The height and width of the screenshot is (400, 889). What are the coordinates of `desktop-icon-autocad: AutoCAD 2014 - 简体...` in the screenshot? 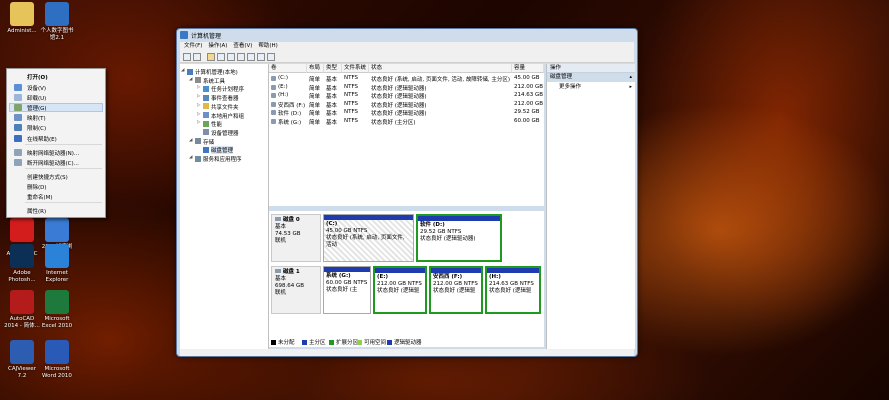 It's located at (22, 309).